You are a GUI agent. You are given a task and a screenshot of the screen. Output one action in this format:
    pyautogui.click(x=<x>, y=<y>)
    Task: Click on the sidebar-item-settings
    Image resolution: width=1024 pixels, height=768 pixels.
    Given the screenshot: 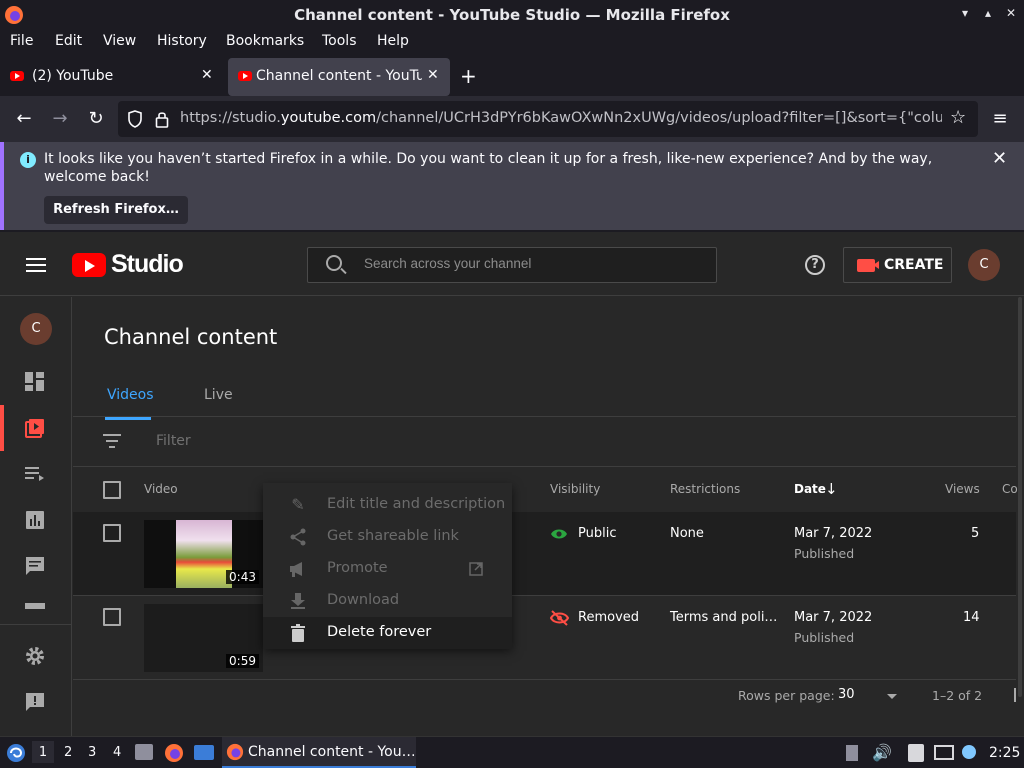 What is the action you would take?
    pyautogui.click(x=36, y=656)
    